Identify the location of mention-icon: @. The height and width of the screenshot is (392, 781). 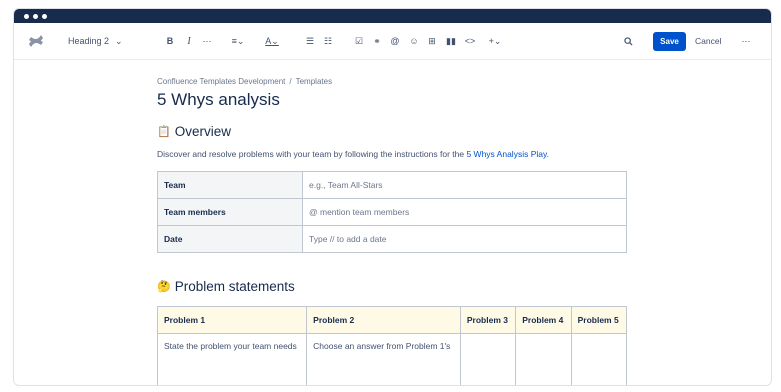
(395, 41).